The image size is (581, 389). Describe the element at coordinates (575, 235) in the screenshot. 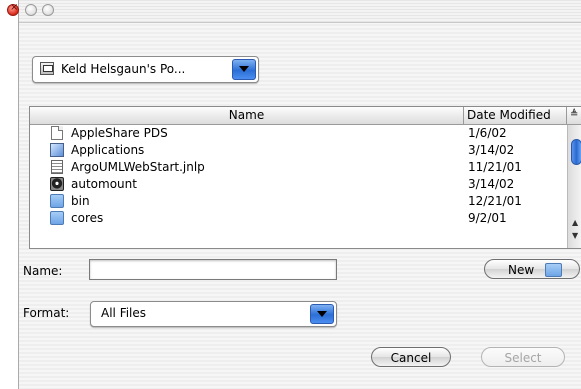

I see `scroll-down-arrow-icon: ▼` at that location.